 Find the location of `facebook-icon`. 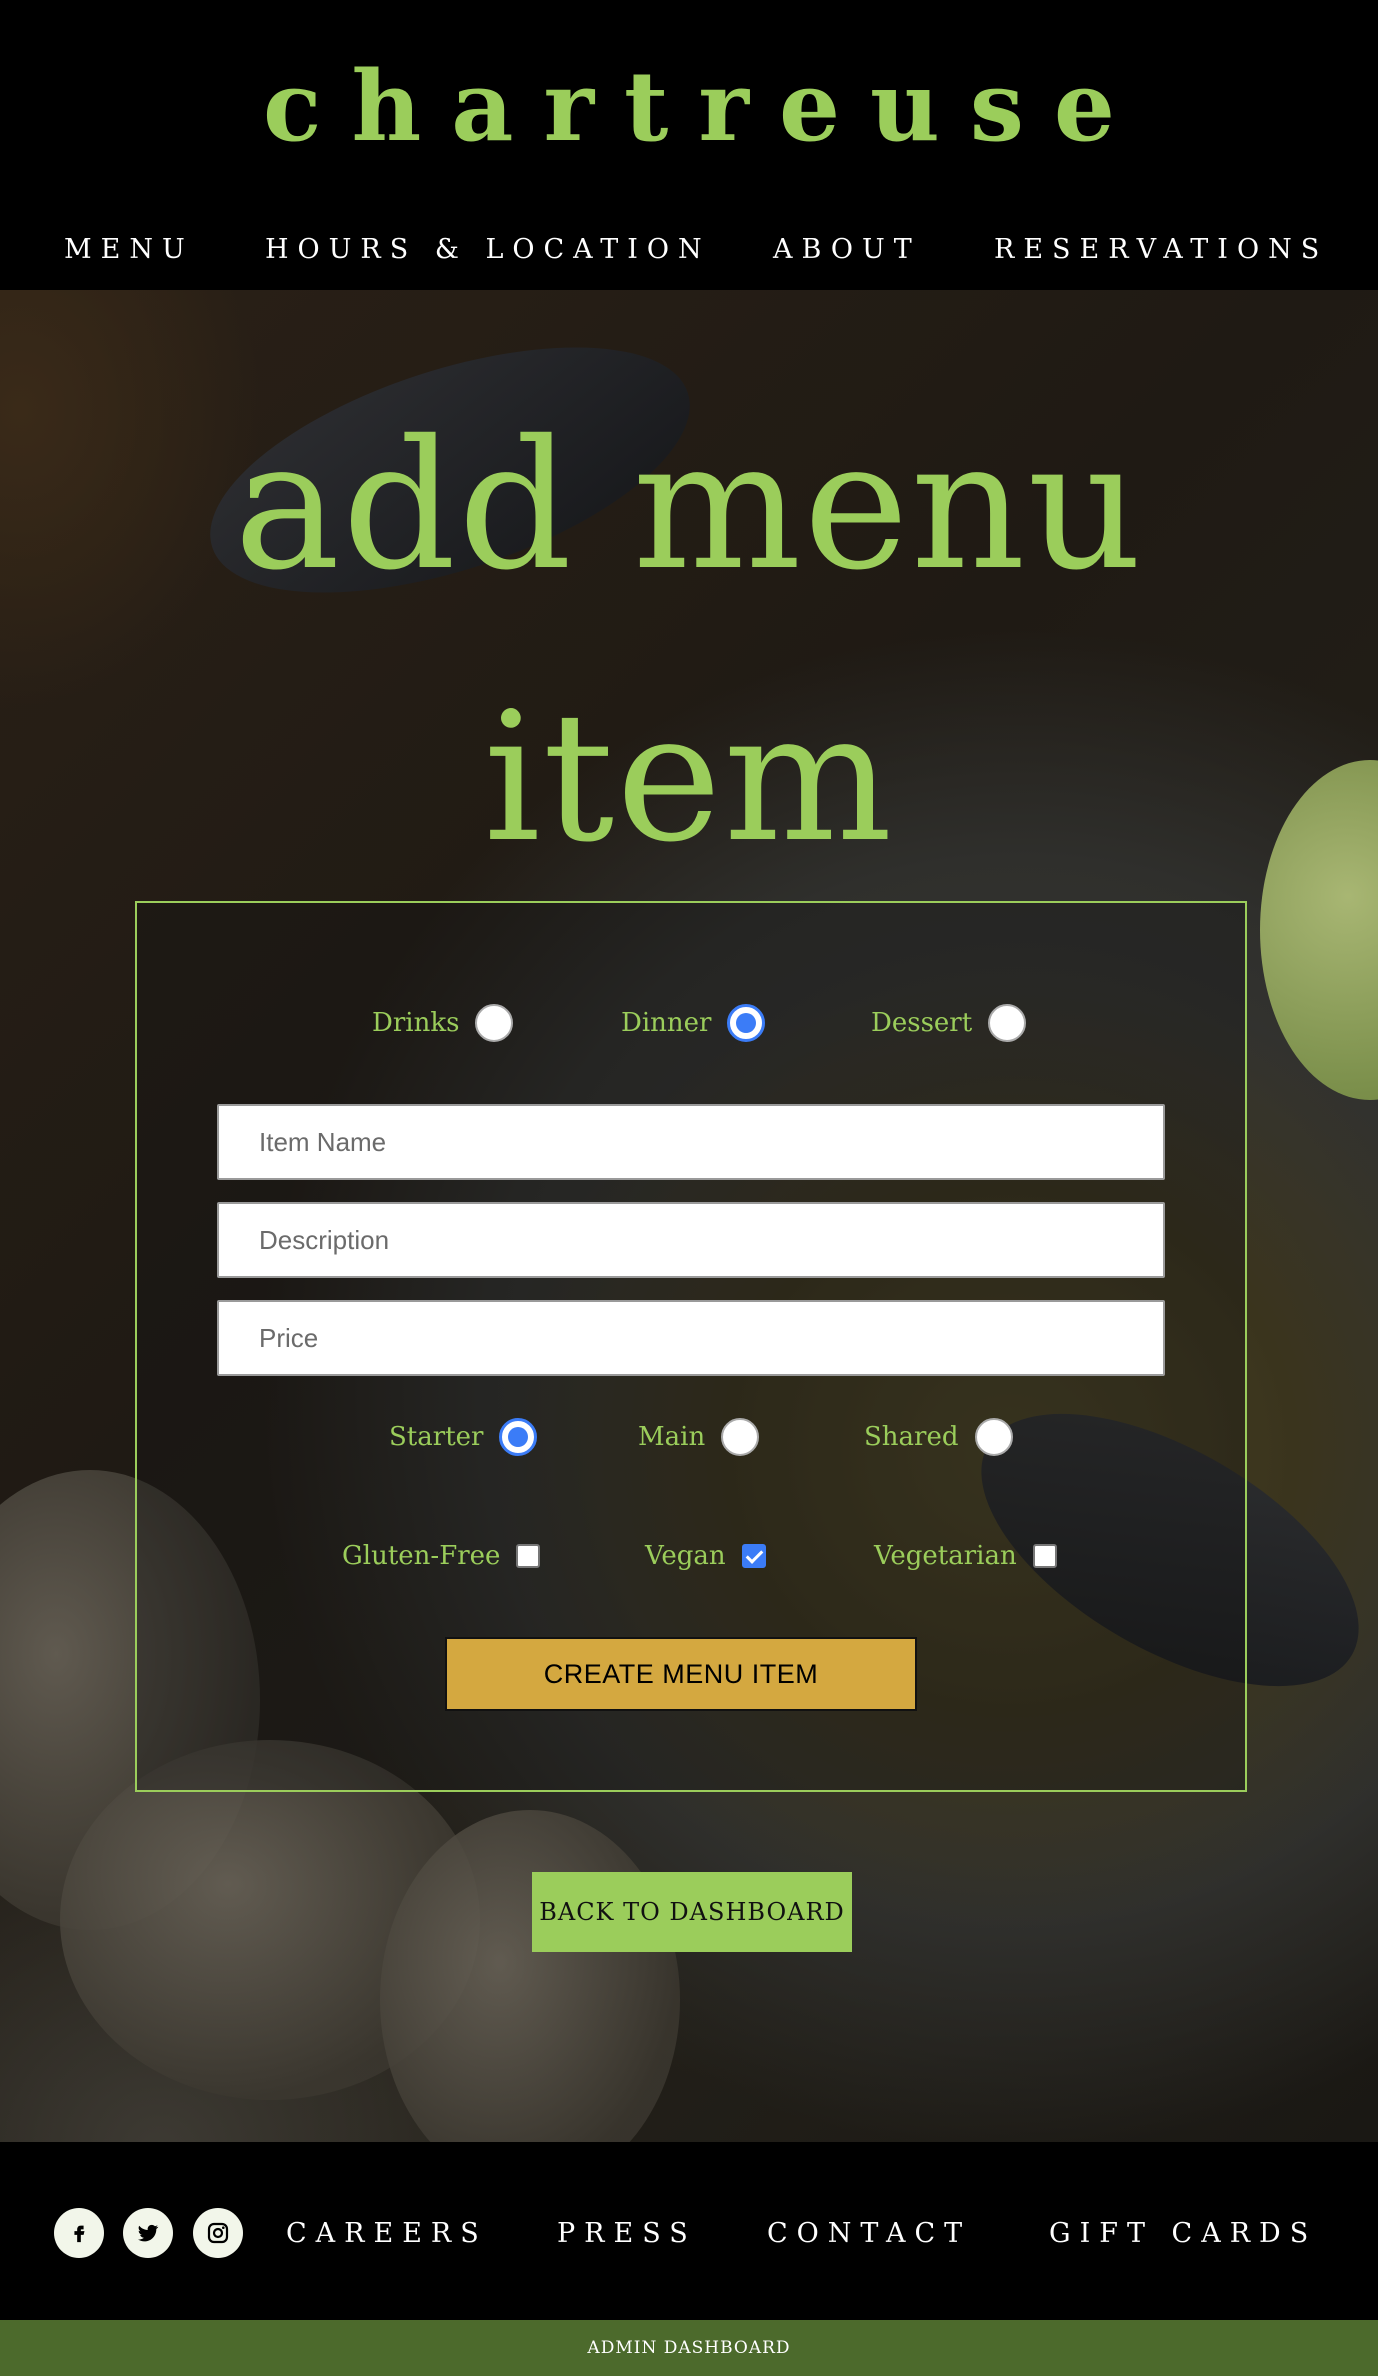

facebook-icon is located at coordinates (79, 2233).